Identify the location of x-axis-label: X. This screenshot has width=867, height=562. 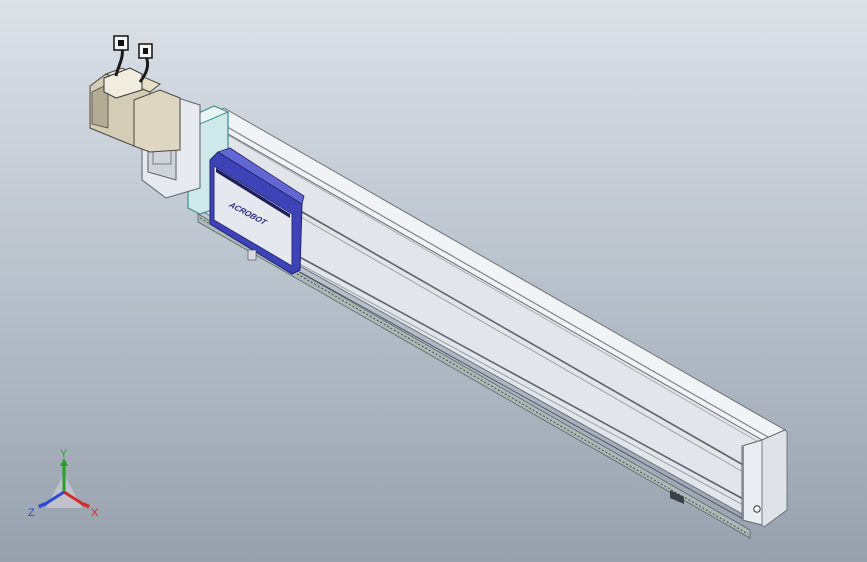
(95, 513).